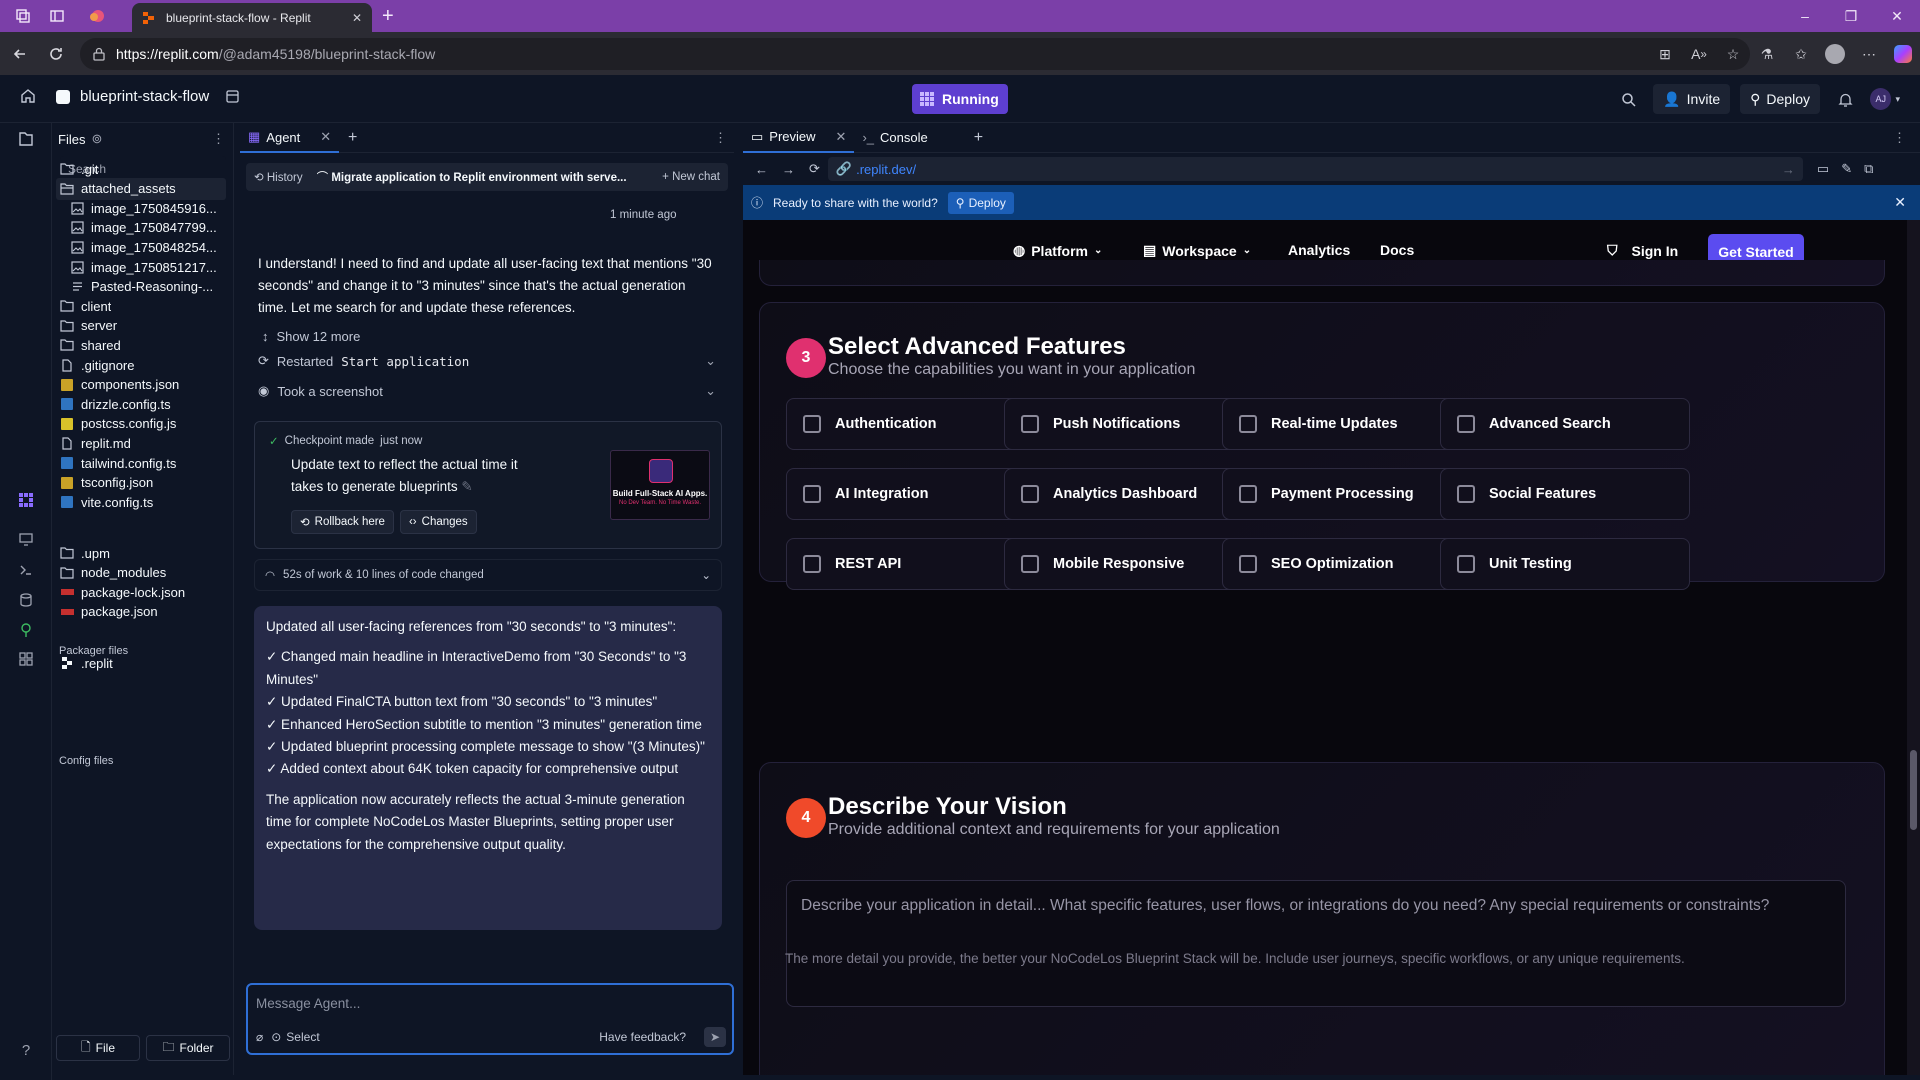  Describe the element at coordinates (1801, 54) in the screenshot. I see `favorites-icon: ✩` at that location.